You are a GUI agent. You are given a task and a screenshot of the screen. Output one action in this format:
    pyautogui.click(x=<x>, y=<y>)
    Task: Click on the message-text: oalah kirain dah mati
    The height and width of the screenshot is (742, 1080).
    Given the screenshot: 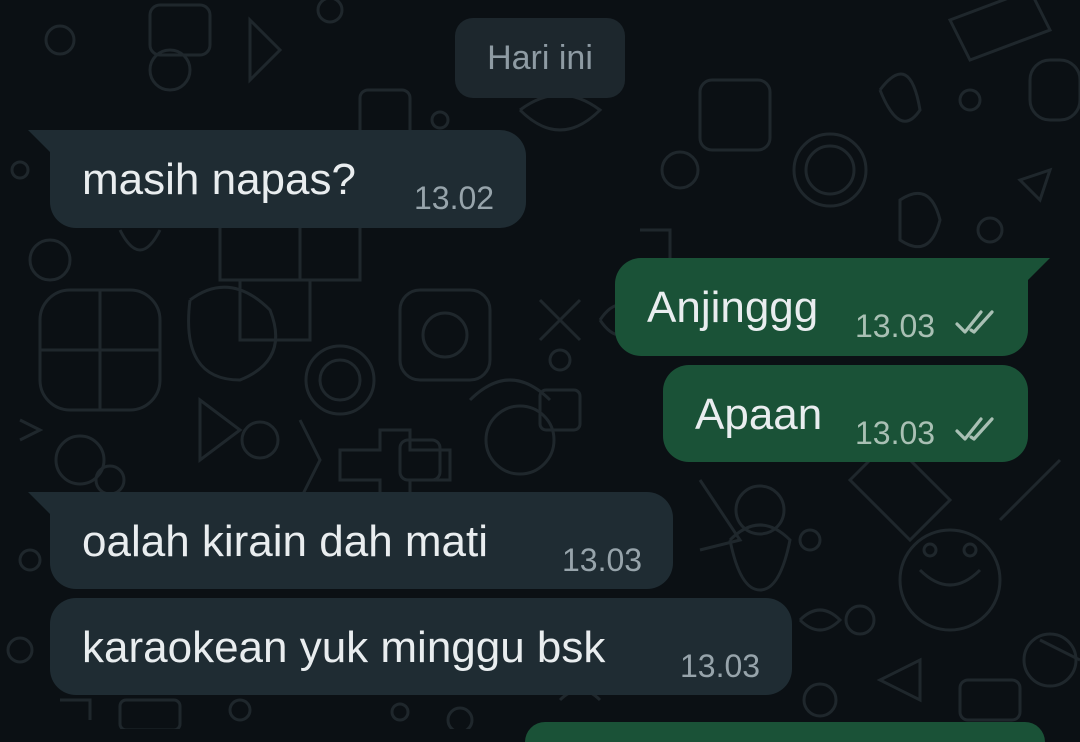 What is the action you would take?
    pyautogui.click(x=285, y=541)
    